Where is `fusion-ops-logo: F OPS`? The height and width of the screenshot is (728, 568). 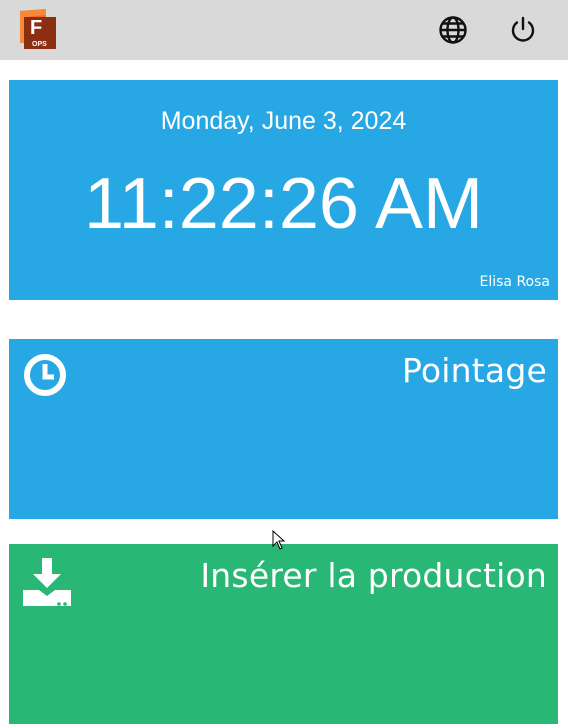
fusion-ops-logo: F OPS is located at coordinates (38, 30).